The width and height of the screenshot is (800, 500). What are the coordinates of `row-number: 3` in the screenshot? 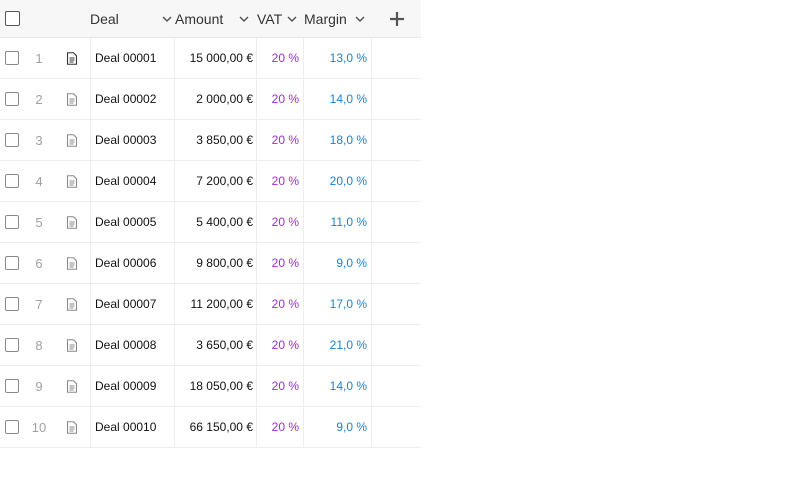 It's located at (39, 140).